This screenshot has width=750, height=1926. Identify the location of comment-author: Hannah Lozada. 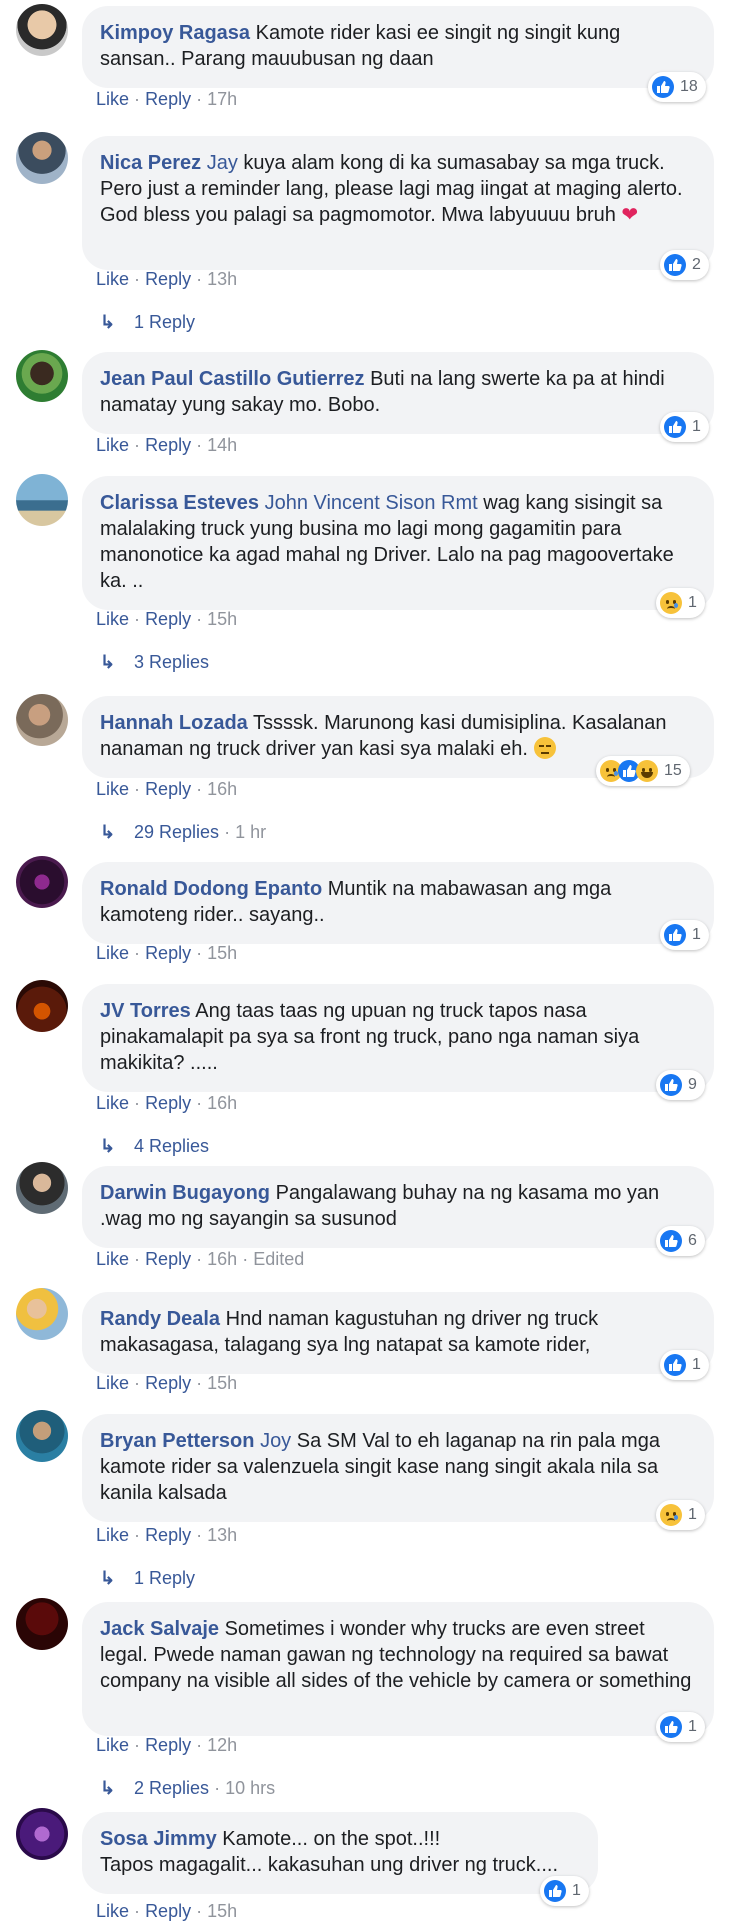
(174, 723).